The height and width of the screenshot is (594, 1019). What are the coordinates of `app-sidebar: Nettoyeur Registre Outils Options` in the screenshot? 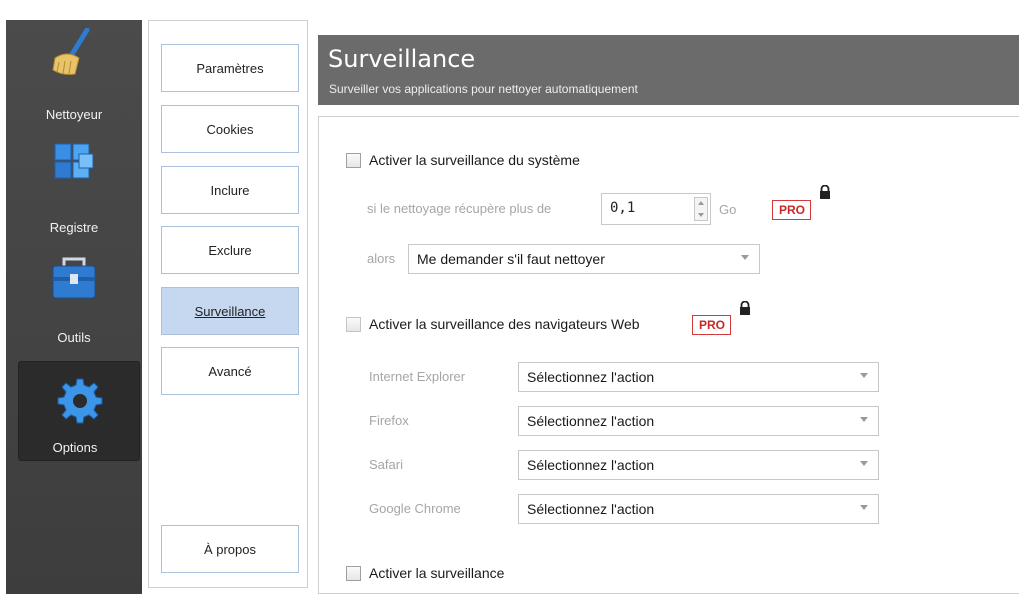 It's located at (74, 307).